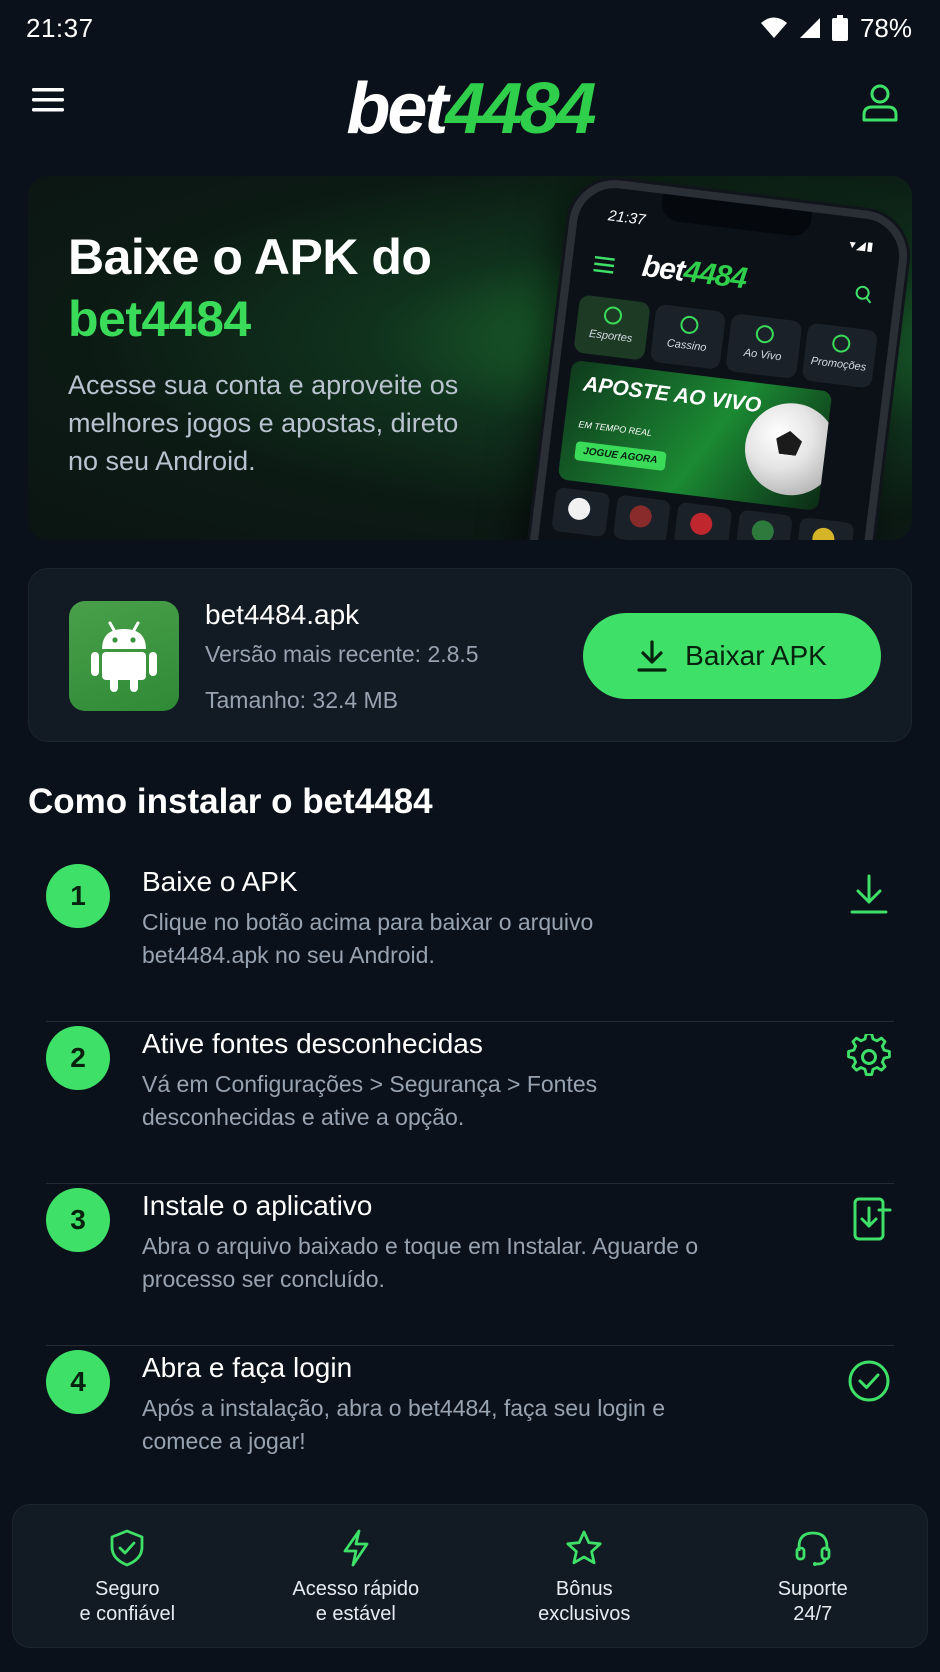  I want to click on feature-item: Suporte 24/7, so click(813, 1576).